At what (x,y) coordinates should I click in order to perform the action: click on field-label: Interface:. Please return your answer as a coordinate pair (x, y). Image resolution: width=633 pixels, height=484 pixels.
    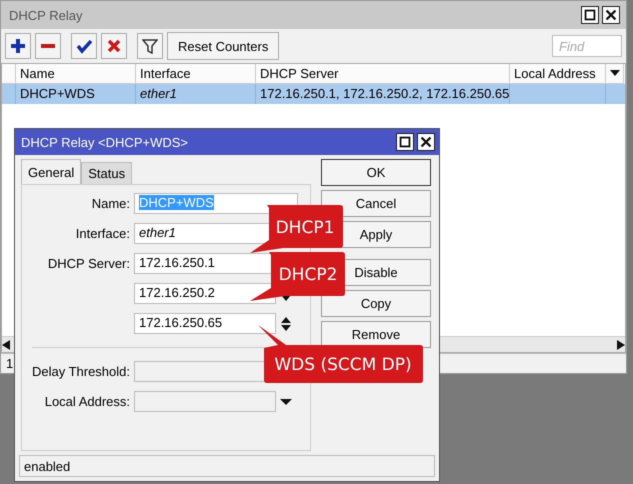
    Looking at the image, I should click on (102, 233).